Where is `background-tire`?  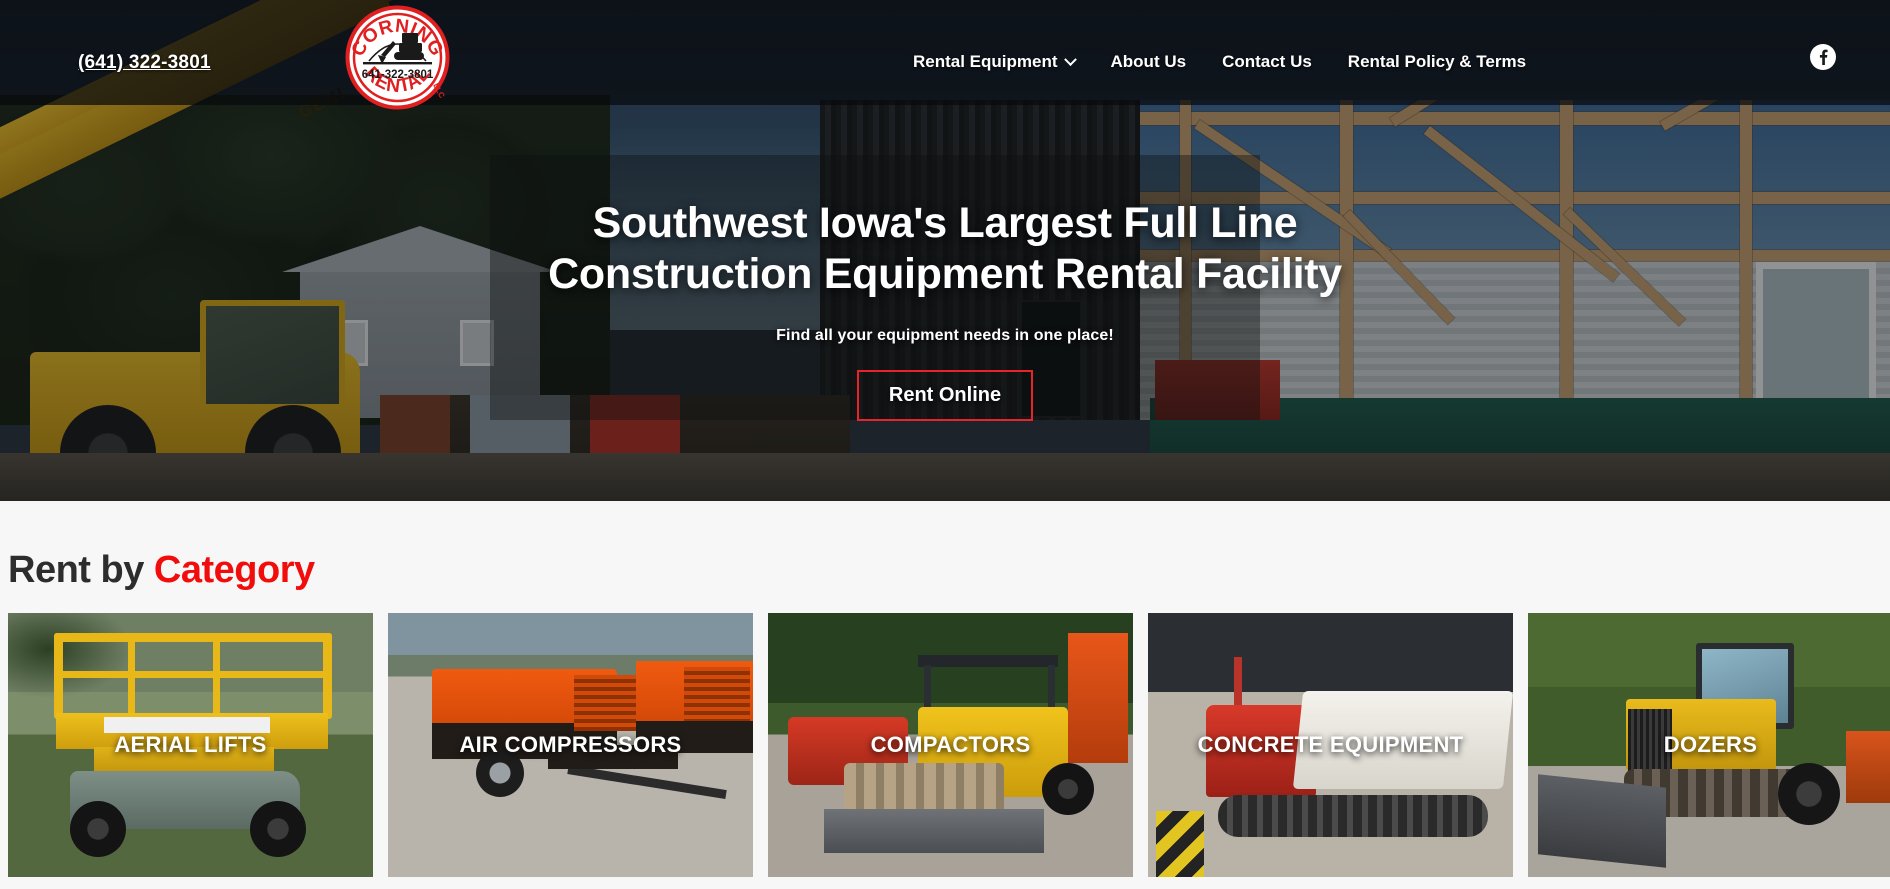 background-tire is located at coordinates (1809, 794).